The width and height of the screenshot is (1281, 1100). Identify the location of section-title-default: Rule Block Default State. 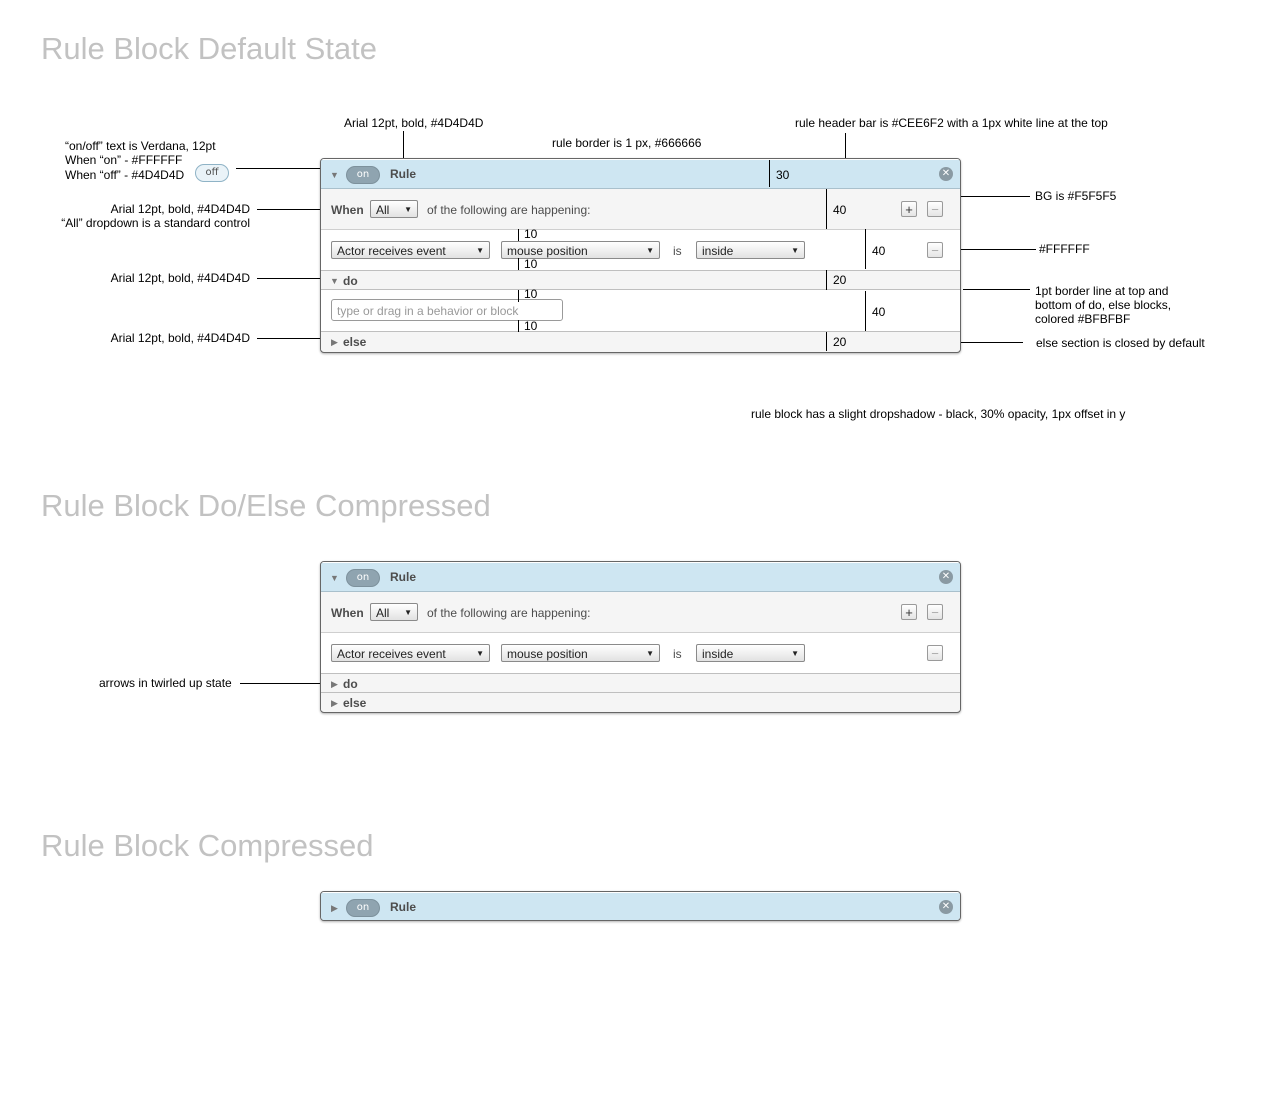
(209, 48).